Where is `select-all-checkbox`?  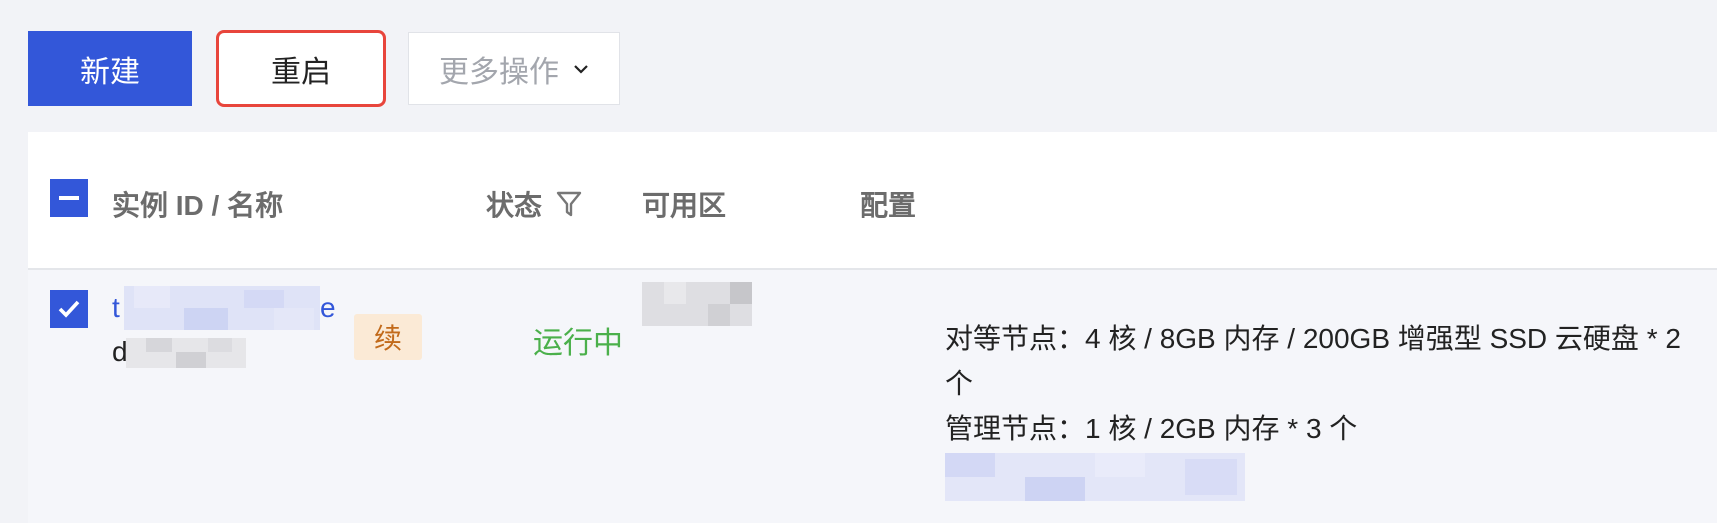 select-all-checkbox is located at coordinates (69, 198).